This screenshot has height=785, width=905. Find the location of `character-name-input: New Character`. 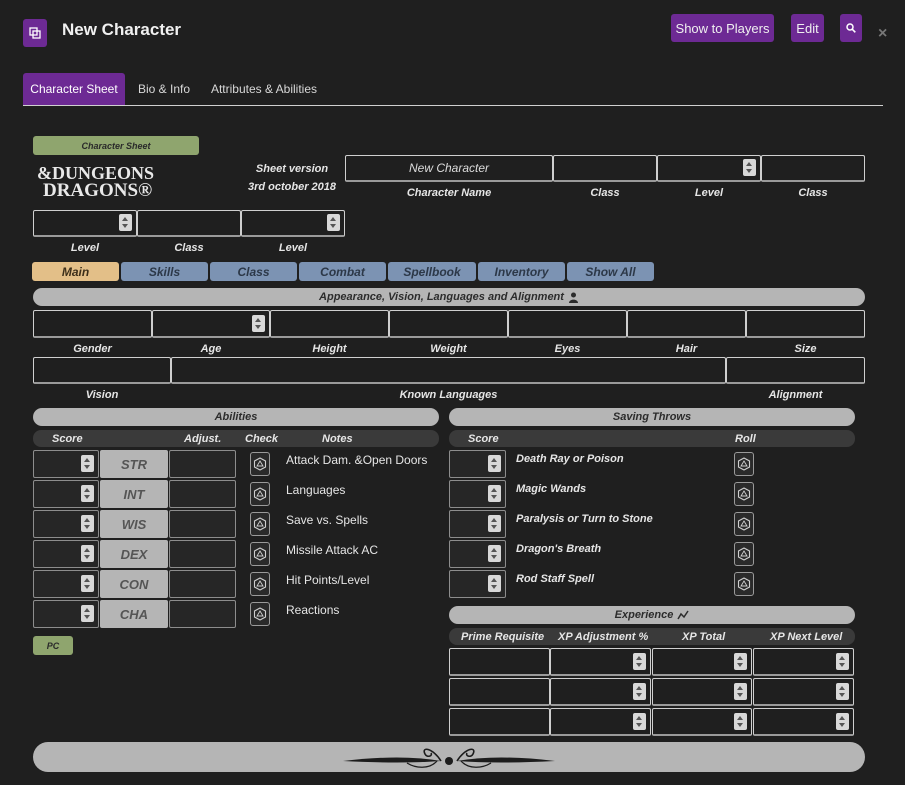

character-name-input: New Character is located at coordinates (449, 168).